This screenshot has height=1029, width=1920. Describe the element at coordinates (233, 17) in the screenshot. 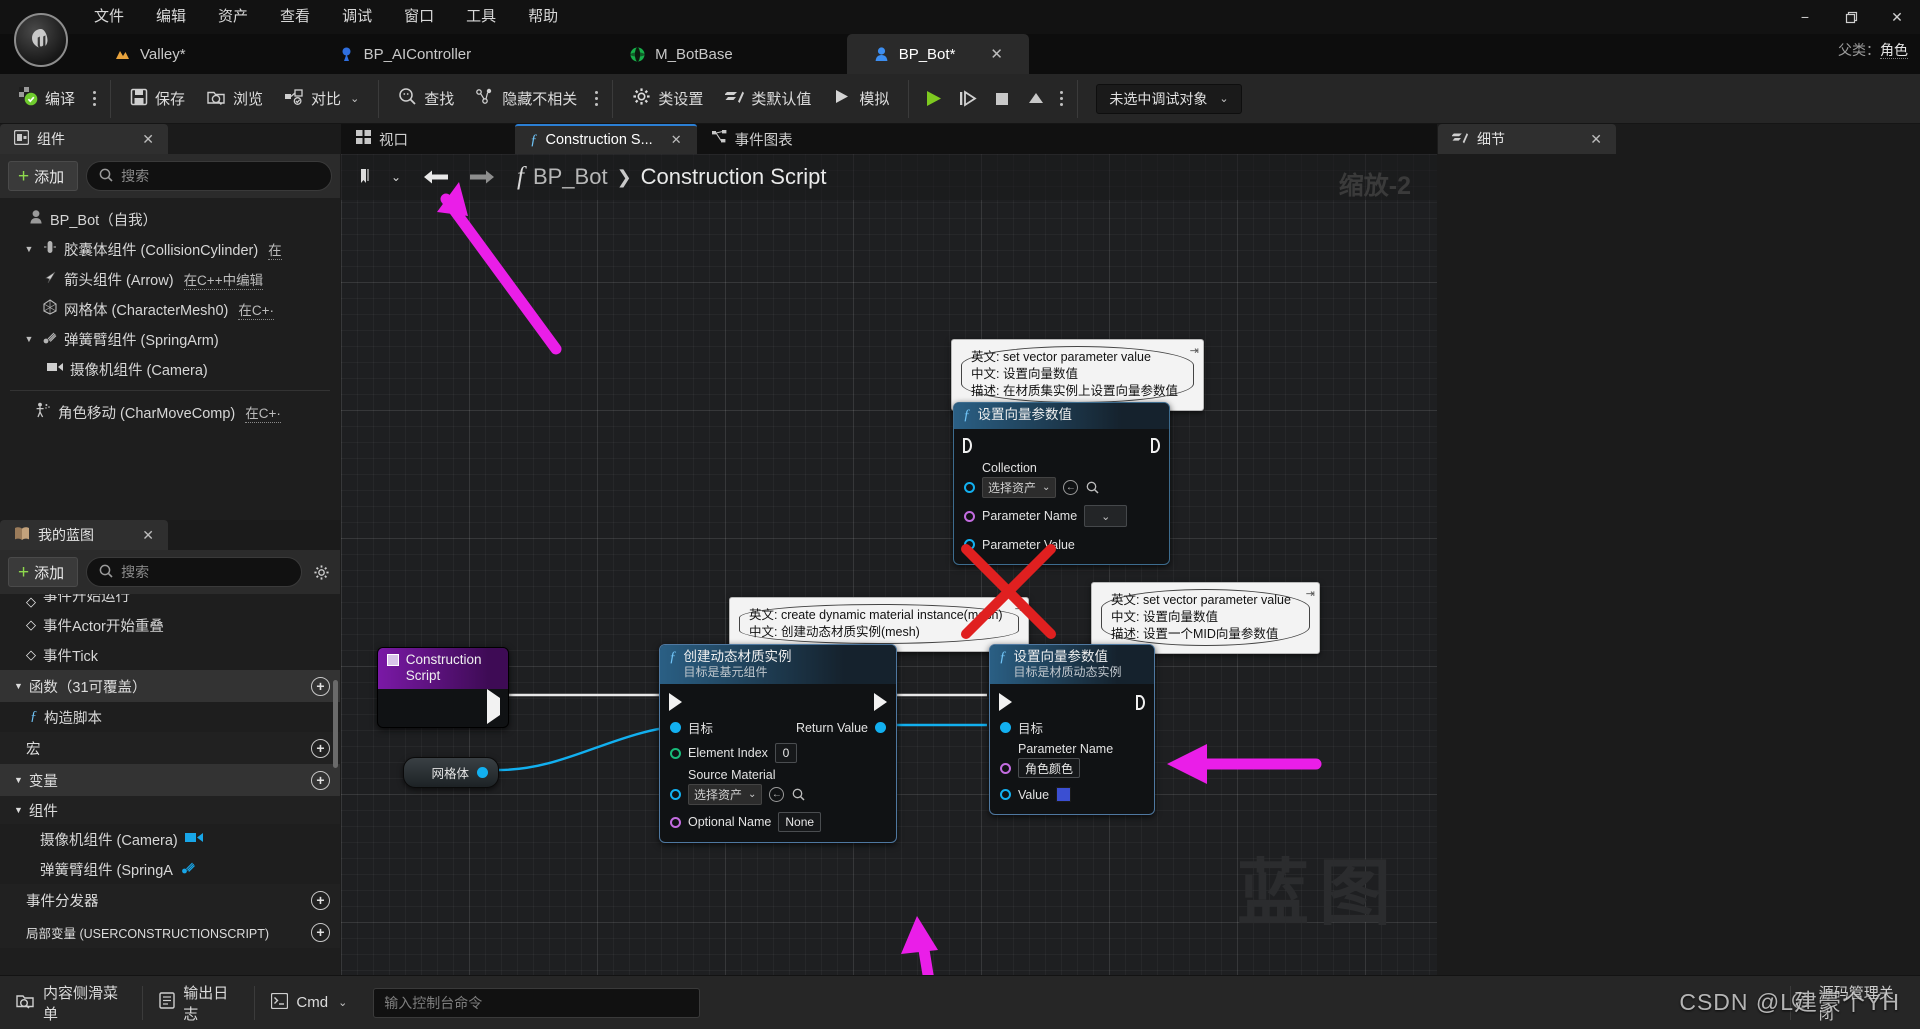

I see `menu-asset: 资产` at that location.